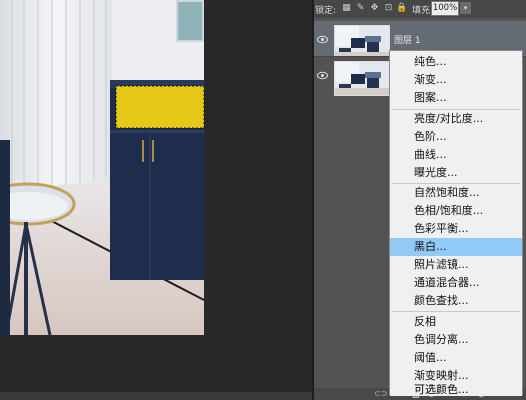 The width and height of the screenshot is (526, 400). I want to click on lock-artboard-icon: ⊡, so click(388, 8).